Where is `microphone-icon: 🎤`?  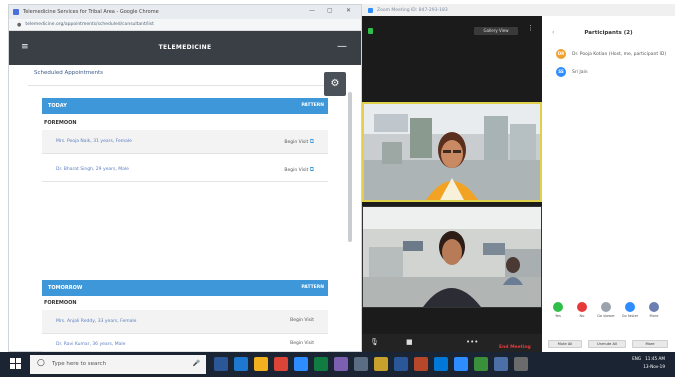 microphone-icon: 🎤 is located at coordinates (196, 363).